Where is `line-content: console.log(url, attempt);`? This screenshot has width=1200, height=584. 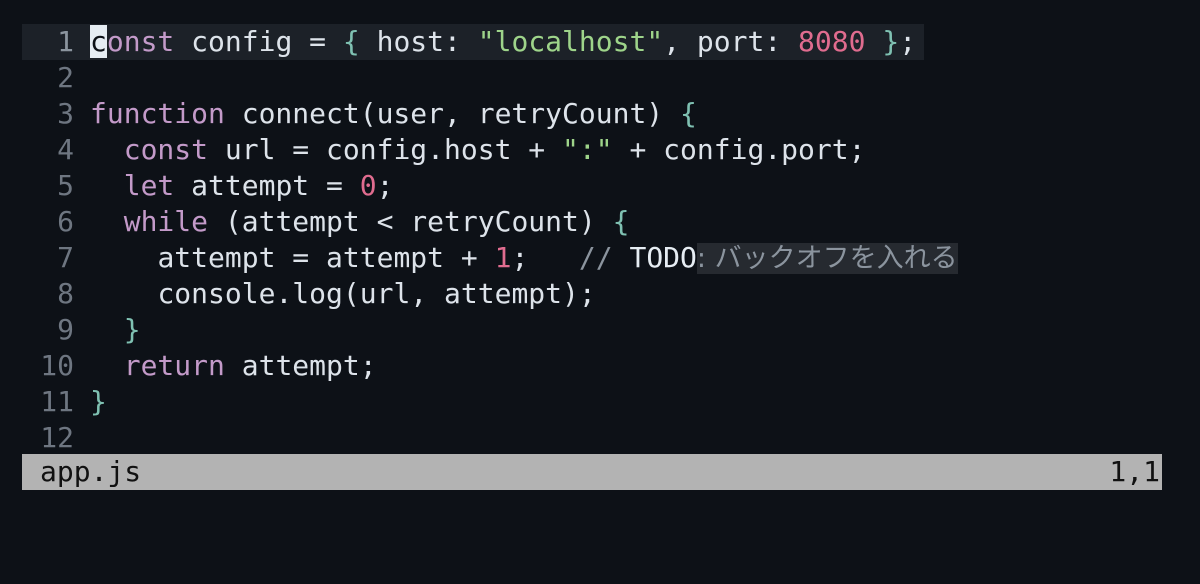
line-content: console.log(url, attempt); is located at coordinates (343, 294).